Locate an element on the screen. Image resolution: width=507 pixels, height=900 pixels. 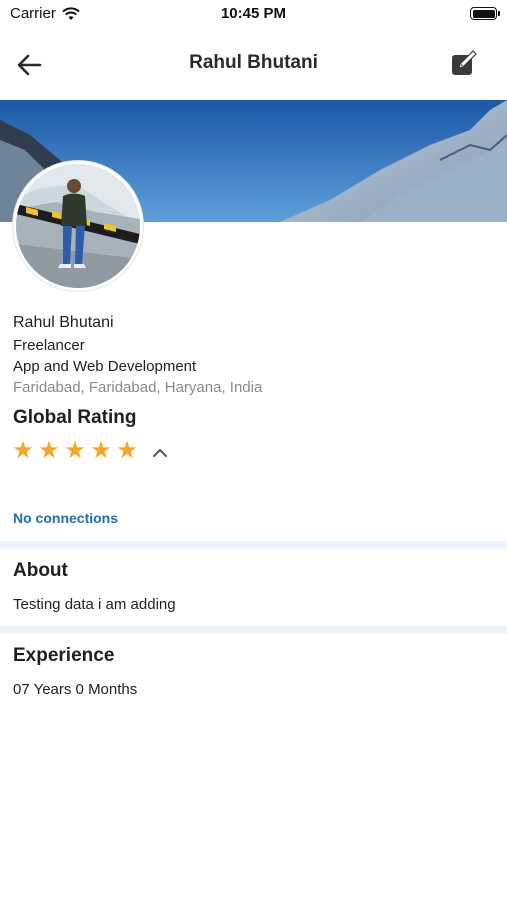
profile-location: Faridabad, Faridabad, Haryana, India is located at coordinates (138, 387).